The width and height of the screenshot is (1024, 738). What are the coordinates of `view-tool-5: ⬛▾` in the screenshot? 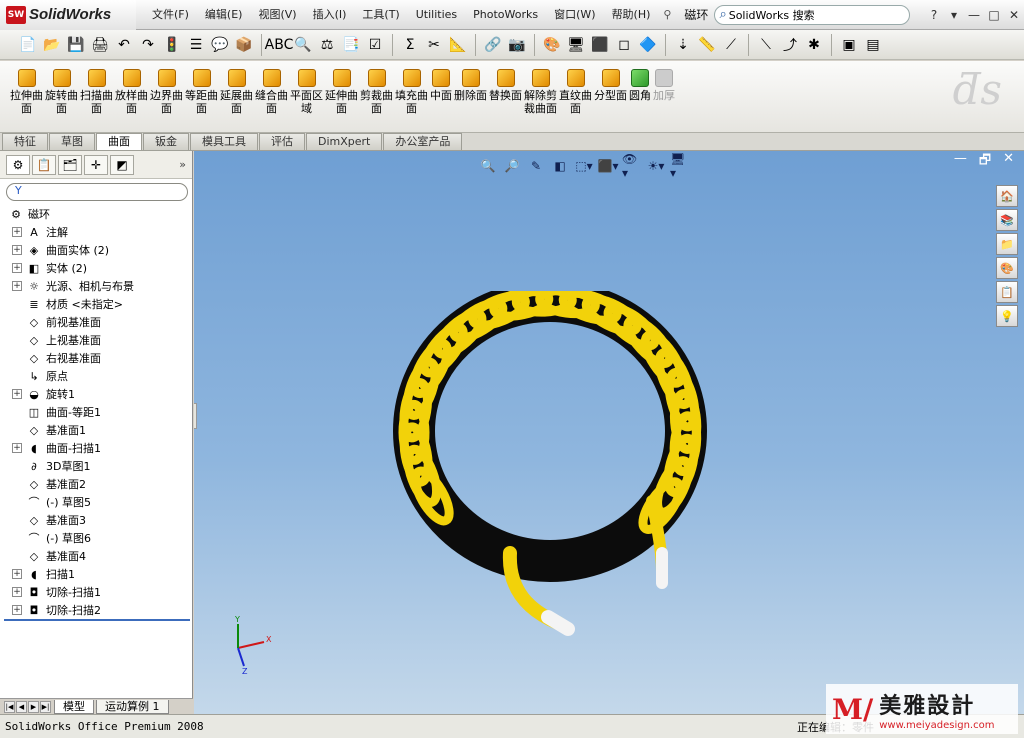 It's located at (608, 166).